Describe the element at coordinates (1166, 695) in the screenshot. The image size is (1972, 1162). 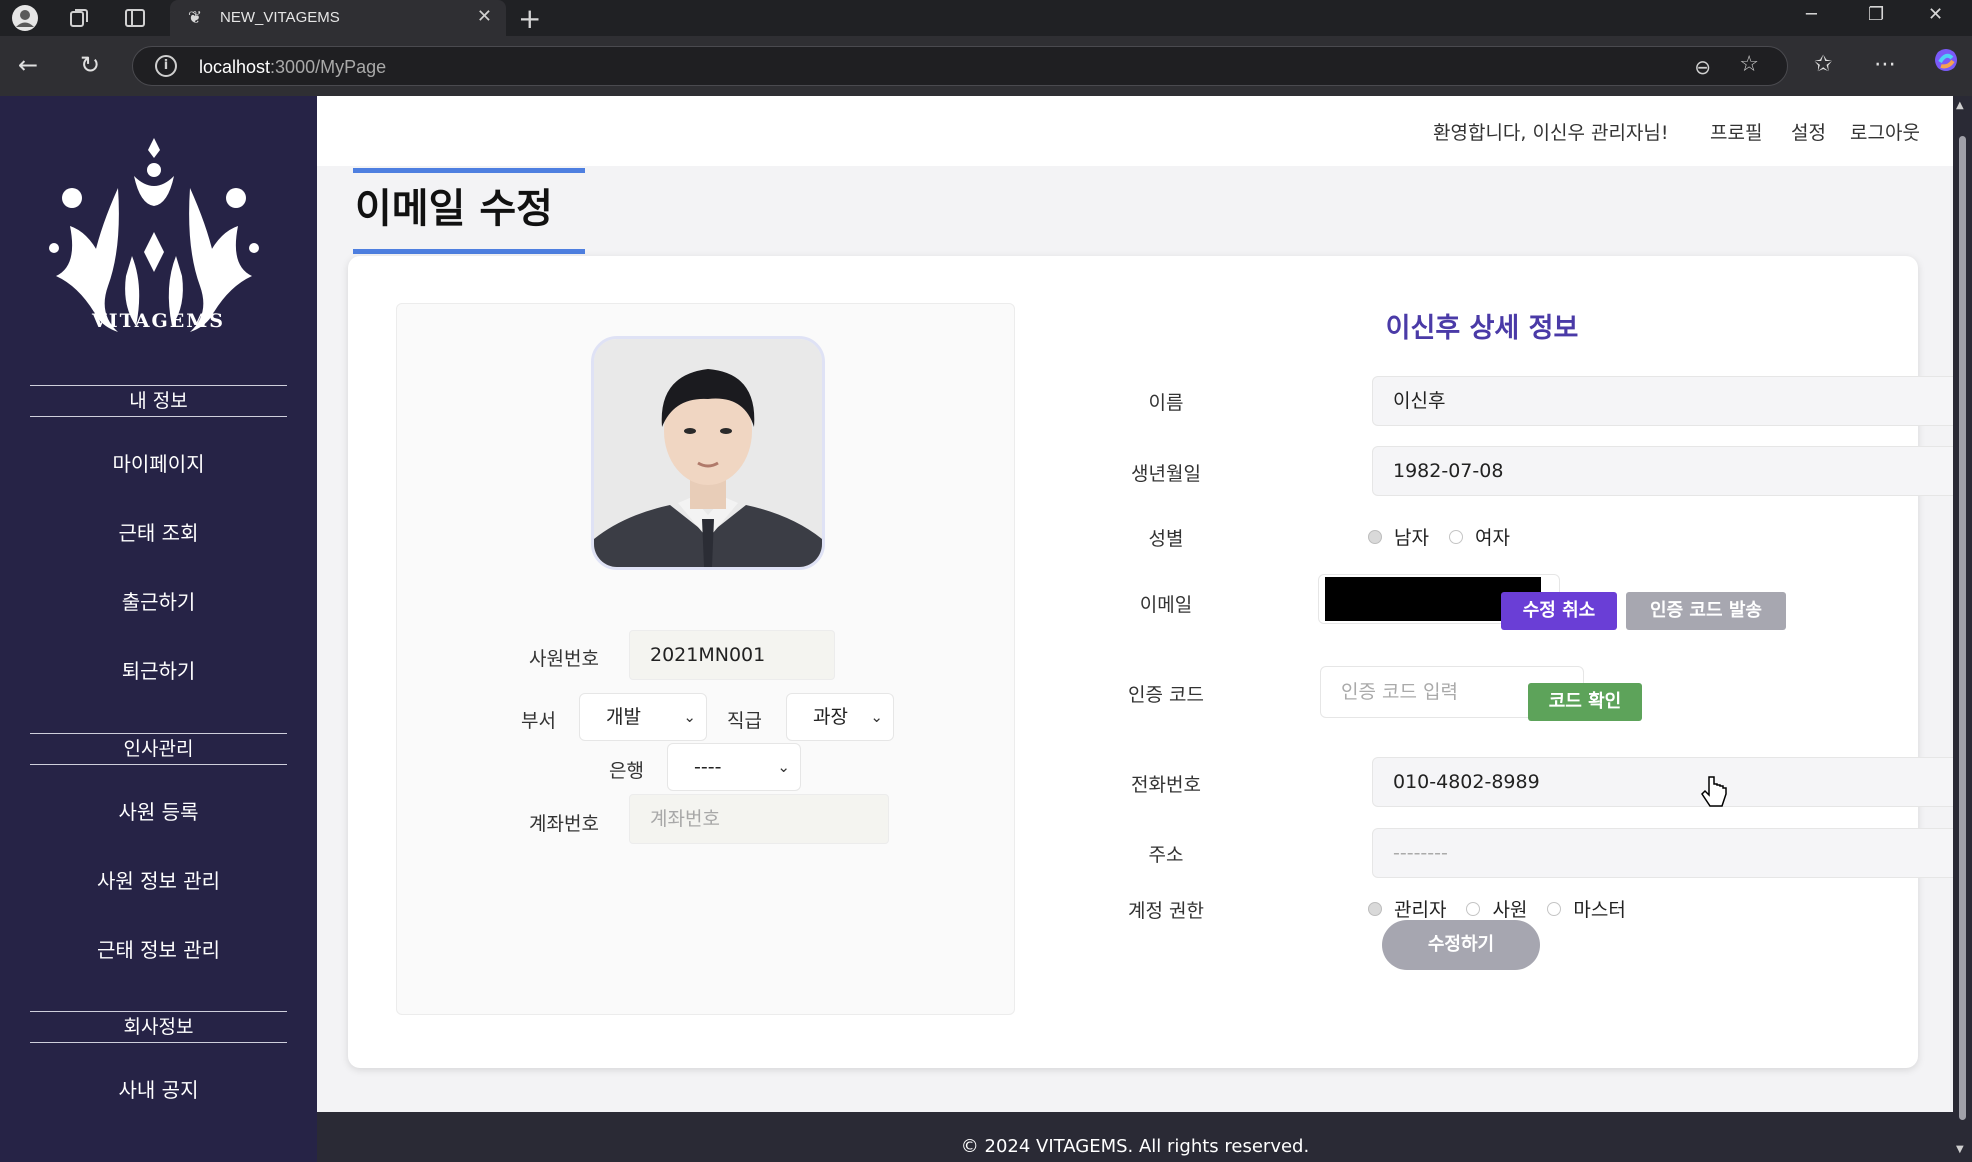
I see `code-label: 인증 코드` at that location.